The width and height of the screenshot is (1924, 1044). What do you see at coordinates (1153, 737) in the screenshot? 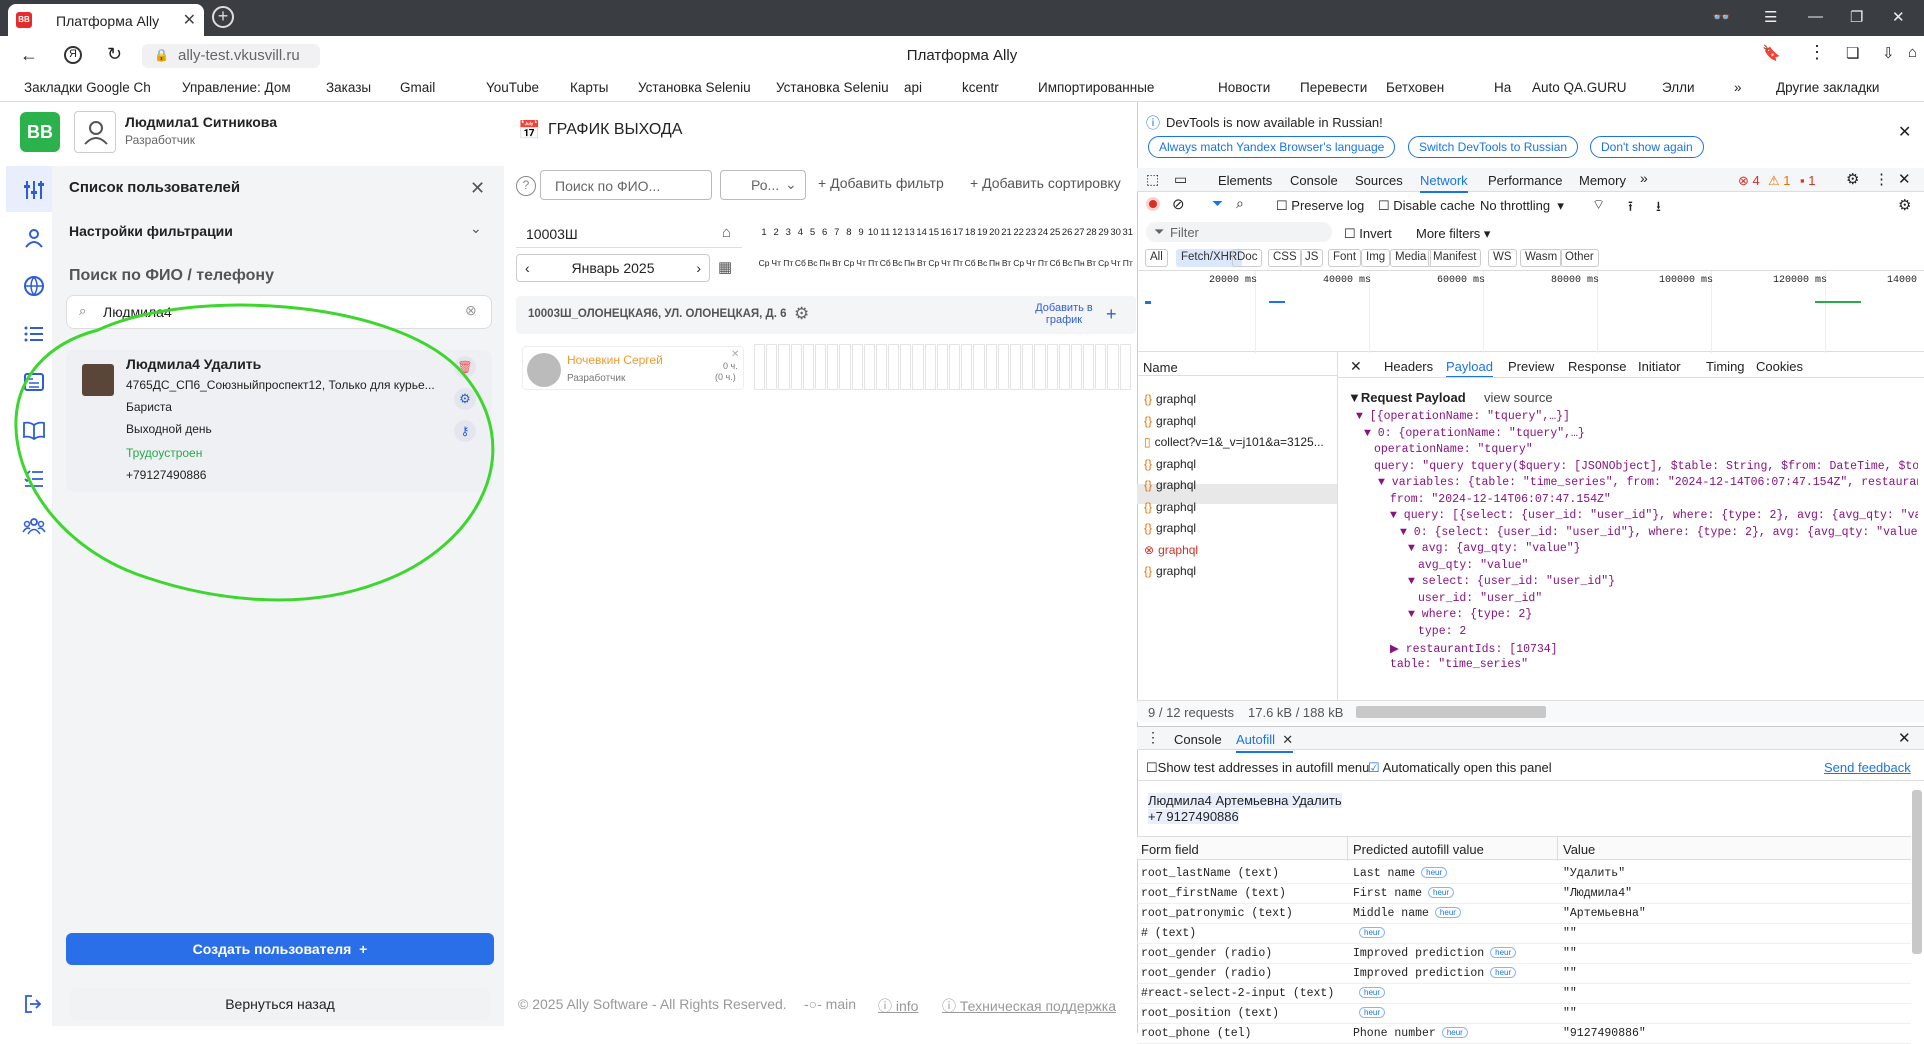
I see `drawer-menu-icon: ⋮` at bounding box center [1153, 737].